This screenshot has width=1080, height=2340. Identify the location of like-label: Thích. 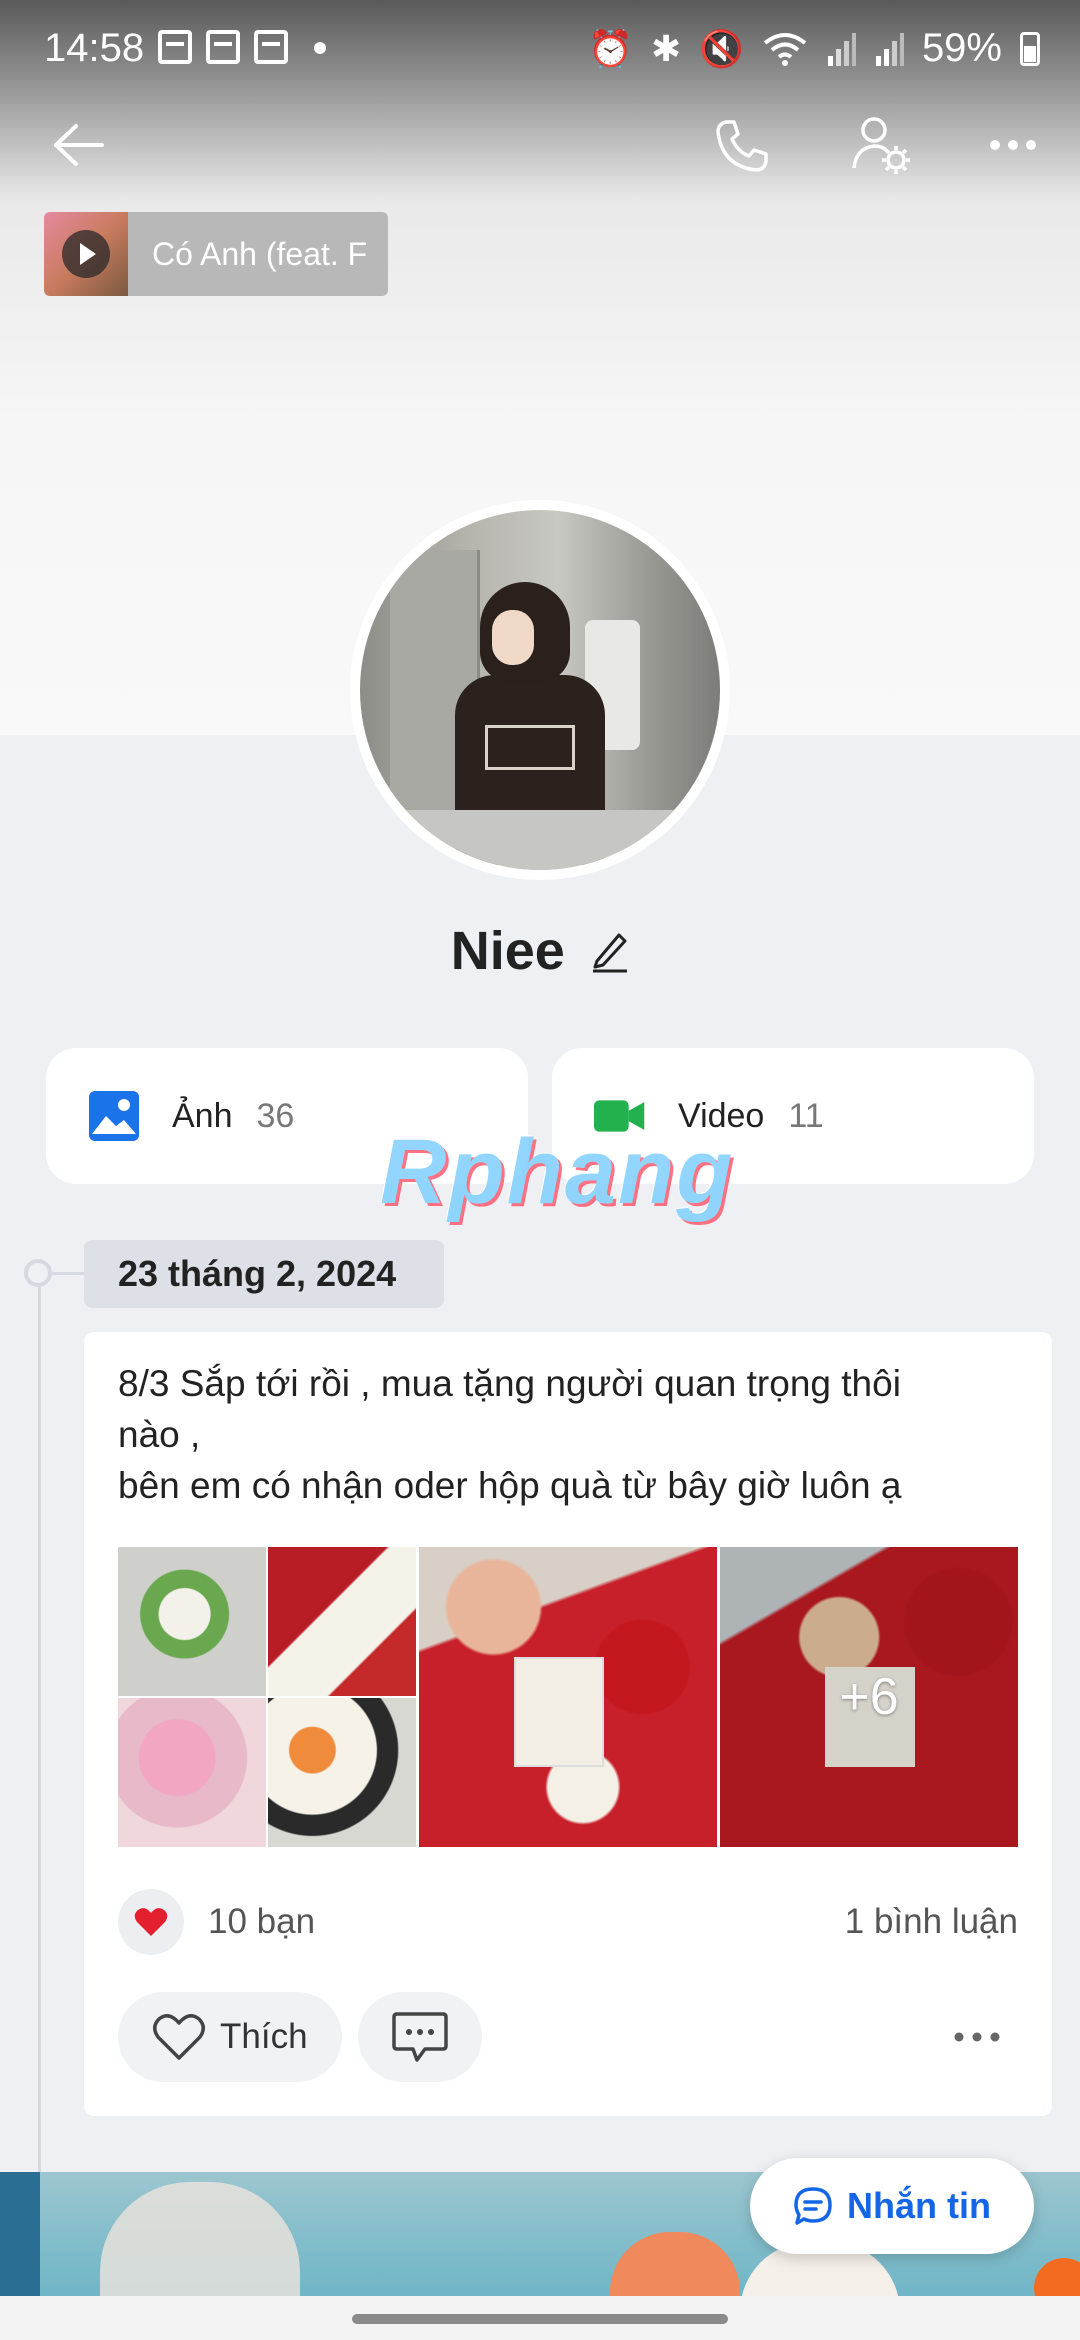
(264, 2036).